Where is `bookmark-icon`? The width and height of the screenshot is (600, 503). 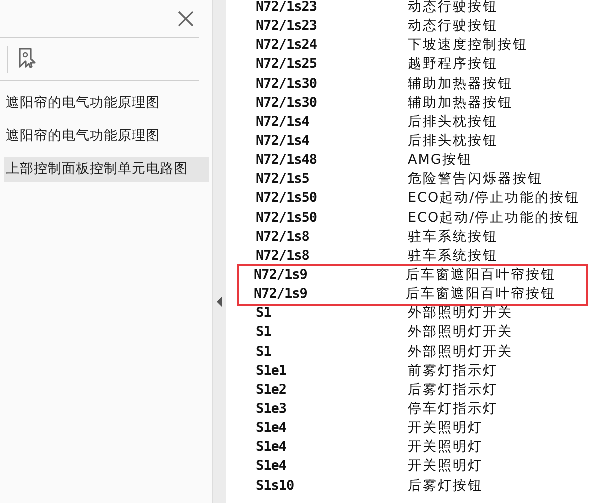 bookmark-icon is located at coordinates (28, 59).